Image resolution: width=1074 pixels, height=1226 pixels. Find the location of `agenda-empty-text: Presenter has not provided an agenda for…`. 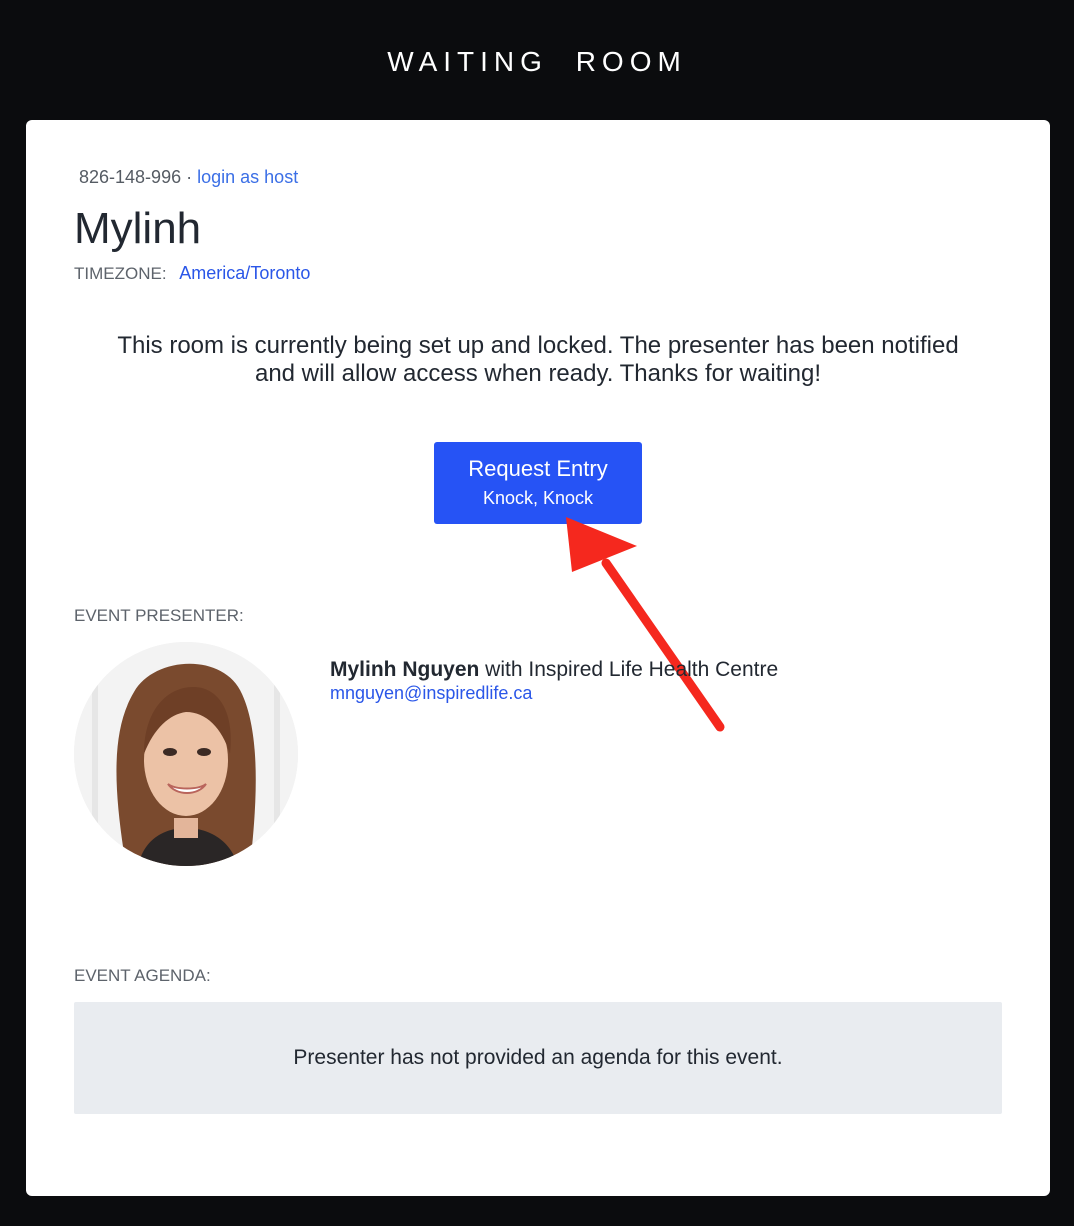

agenda-empty-text: Presenter has not provided an agenda for… is located at coordinates (538, 1057).